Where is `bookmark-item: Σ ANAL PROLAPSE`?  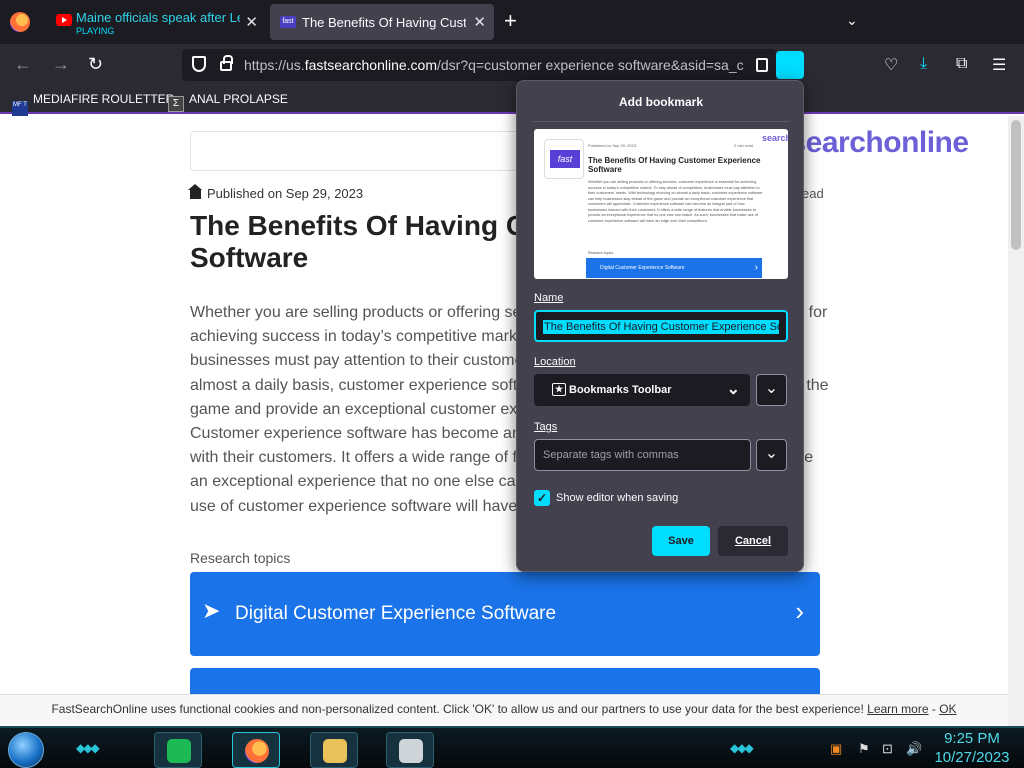 bookmark-item: Σ ANAL PROLAPSE is located at coordinates (228, 102).